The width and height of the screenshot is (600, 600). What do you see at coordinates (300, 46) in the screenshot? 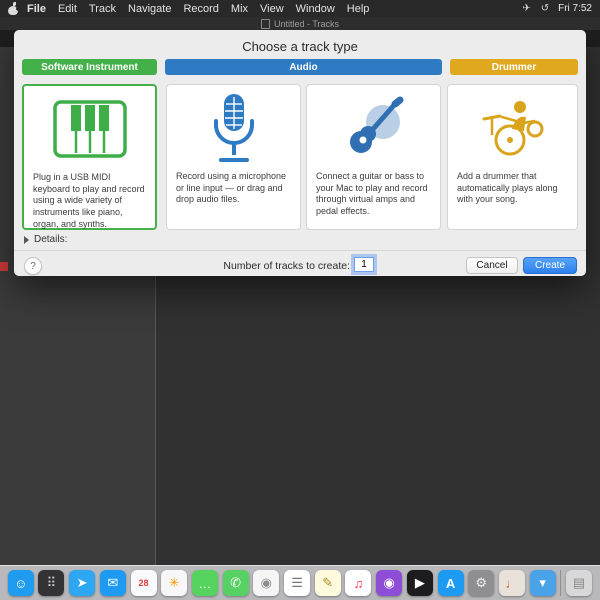
I see `dialog-title: Choose a track type` at bounding box center [300, 46].